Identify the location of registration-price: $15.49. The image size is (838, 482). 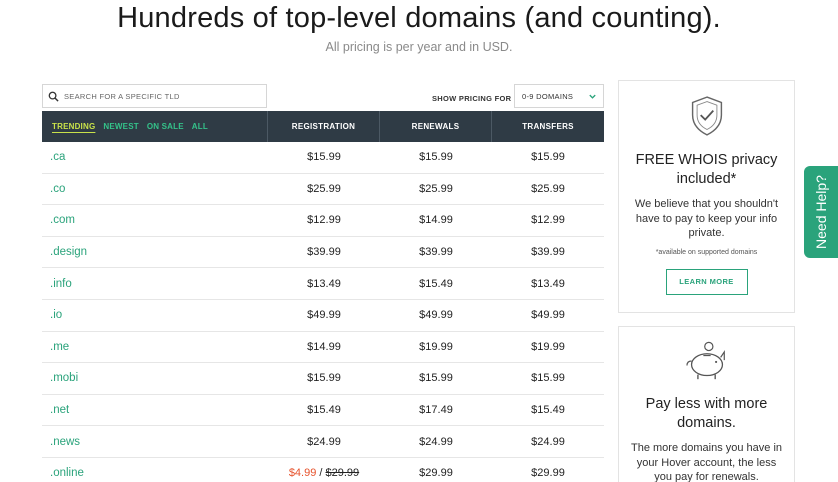
(324, 410).